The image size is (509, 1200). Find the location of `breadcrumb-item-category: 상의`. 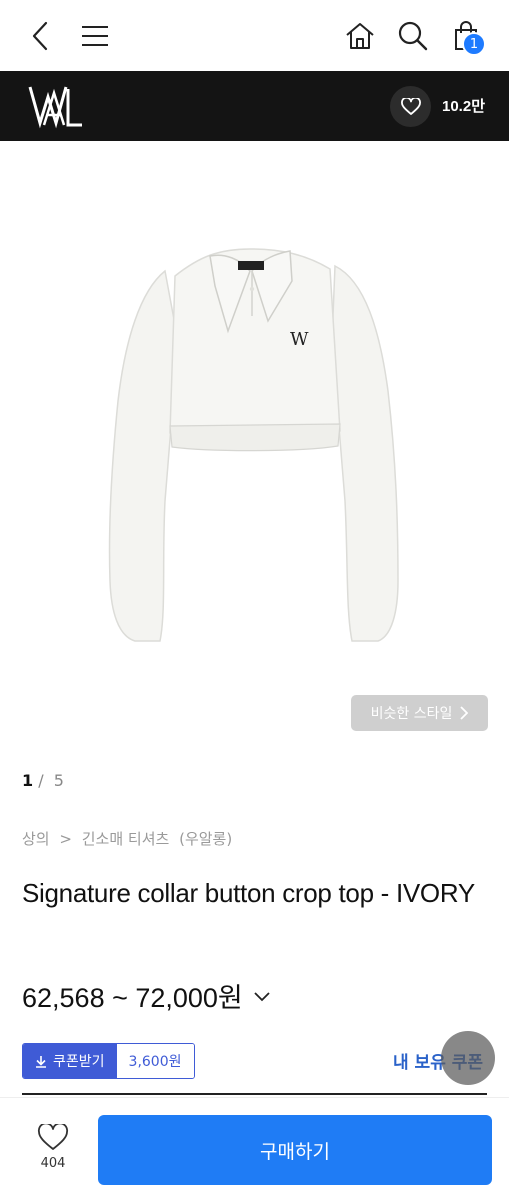

breadcrumb-item-category: 상의 is located at coordinates (36, 839).